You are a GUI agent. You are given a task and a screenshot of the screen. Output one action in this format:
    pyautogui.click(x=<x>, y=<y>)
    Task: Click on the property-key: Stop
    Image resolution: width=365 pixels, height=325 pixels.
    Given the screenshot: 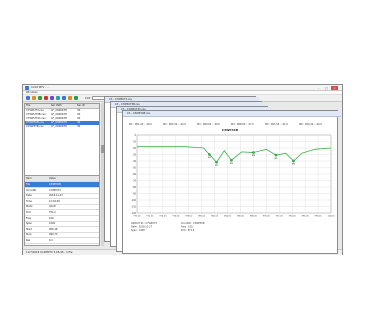 What is the action you would take?
    pyautogui.click(x=29, y=235)
    